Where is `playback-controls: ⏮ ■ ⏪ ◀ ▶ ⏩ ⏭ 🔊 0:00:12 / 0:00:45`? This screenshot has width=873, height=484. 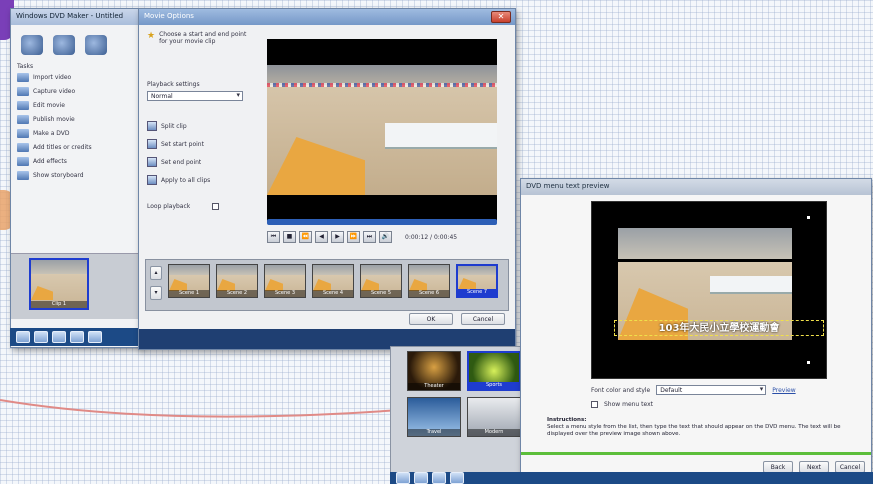 playback-controls: ⏮ ■ ⏪ ◀ ▶ ⏩ ⏭ 🔊 0:00:12 / 0:00:45 is located at coordinates (387, 237).